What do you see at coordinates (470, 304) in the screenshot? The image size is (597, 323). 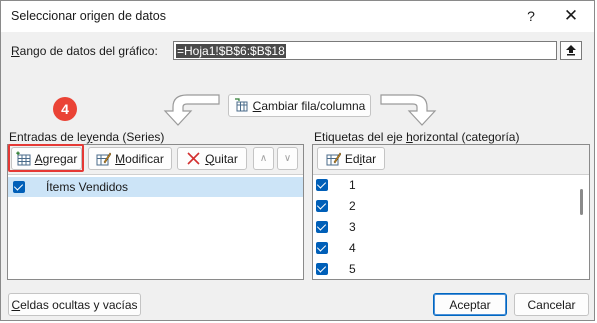 I see `accept-button: Aceptar` at bounding box center [470, 304].